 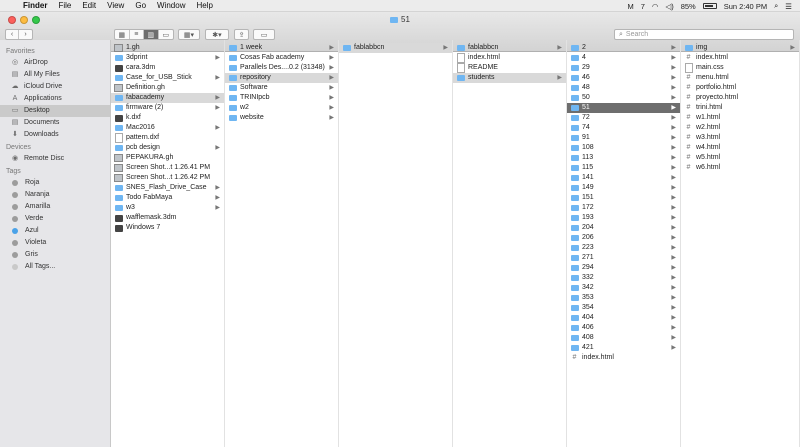 I want to click on list-item: 91 ▶, so click(x=623, y=138).